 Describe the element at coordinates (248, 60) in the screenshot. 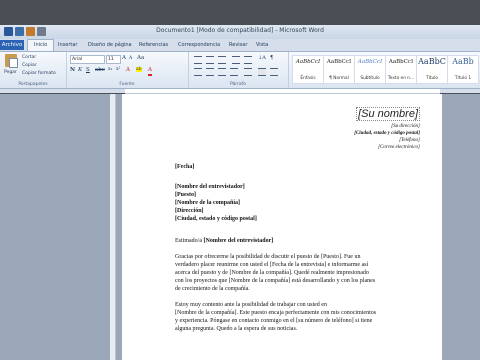

I see `increase-indent-icon` at that location.